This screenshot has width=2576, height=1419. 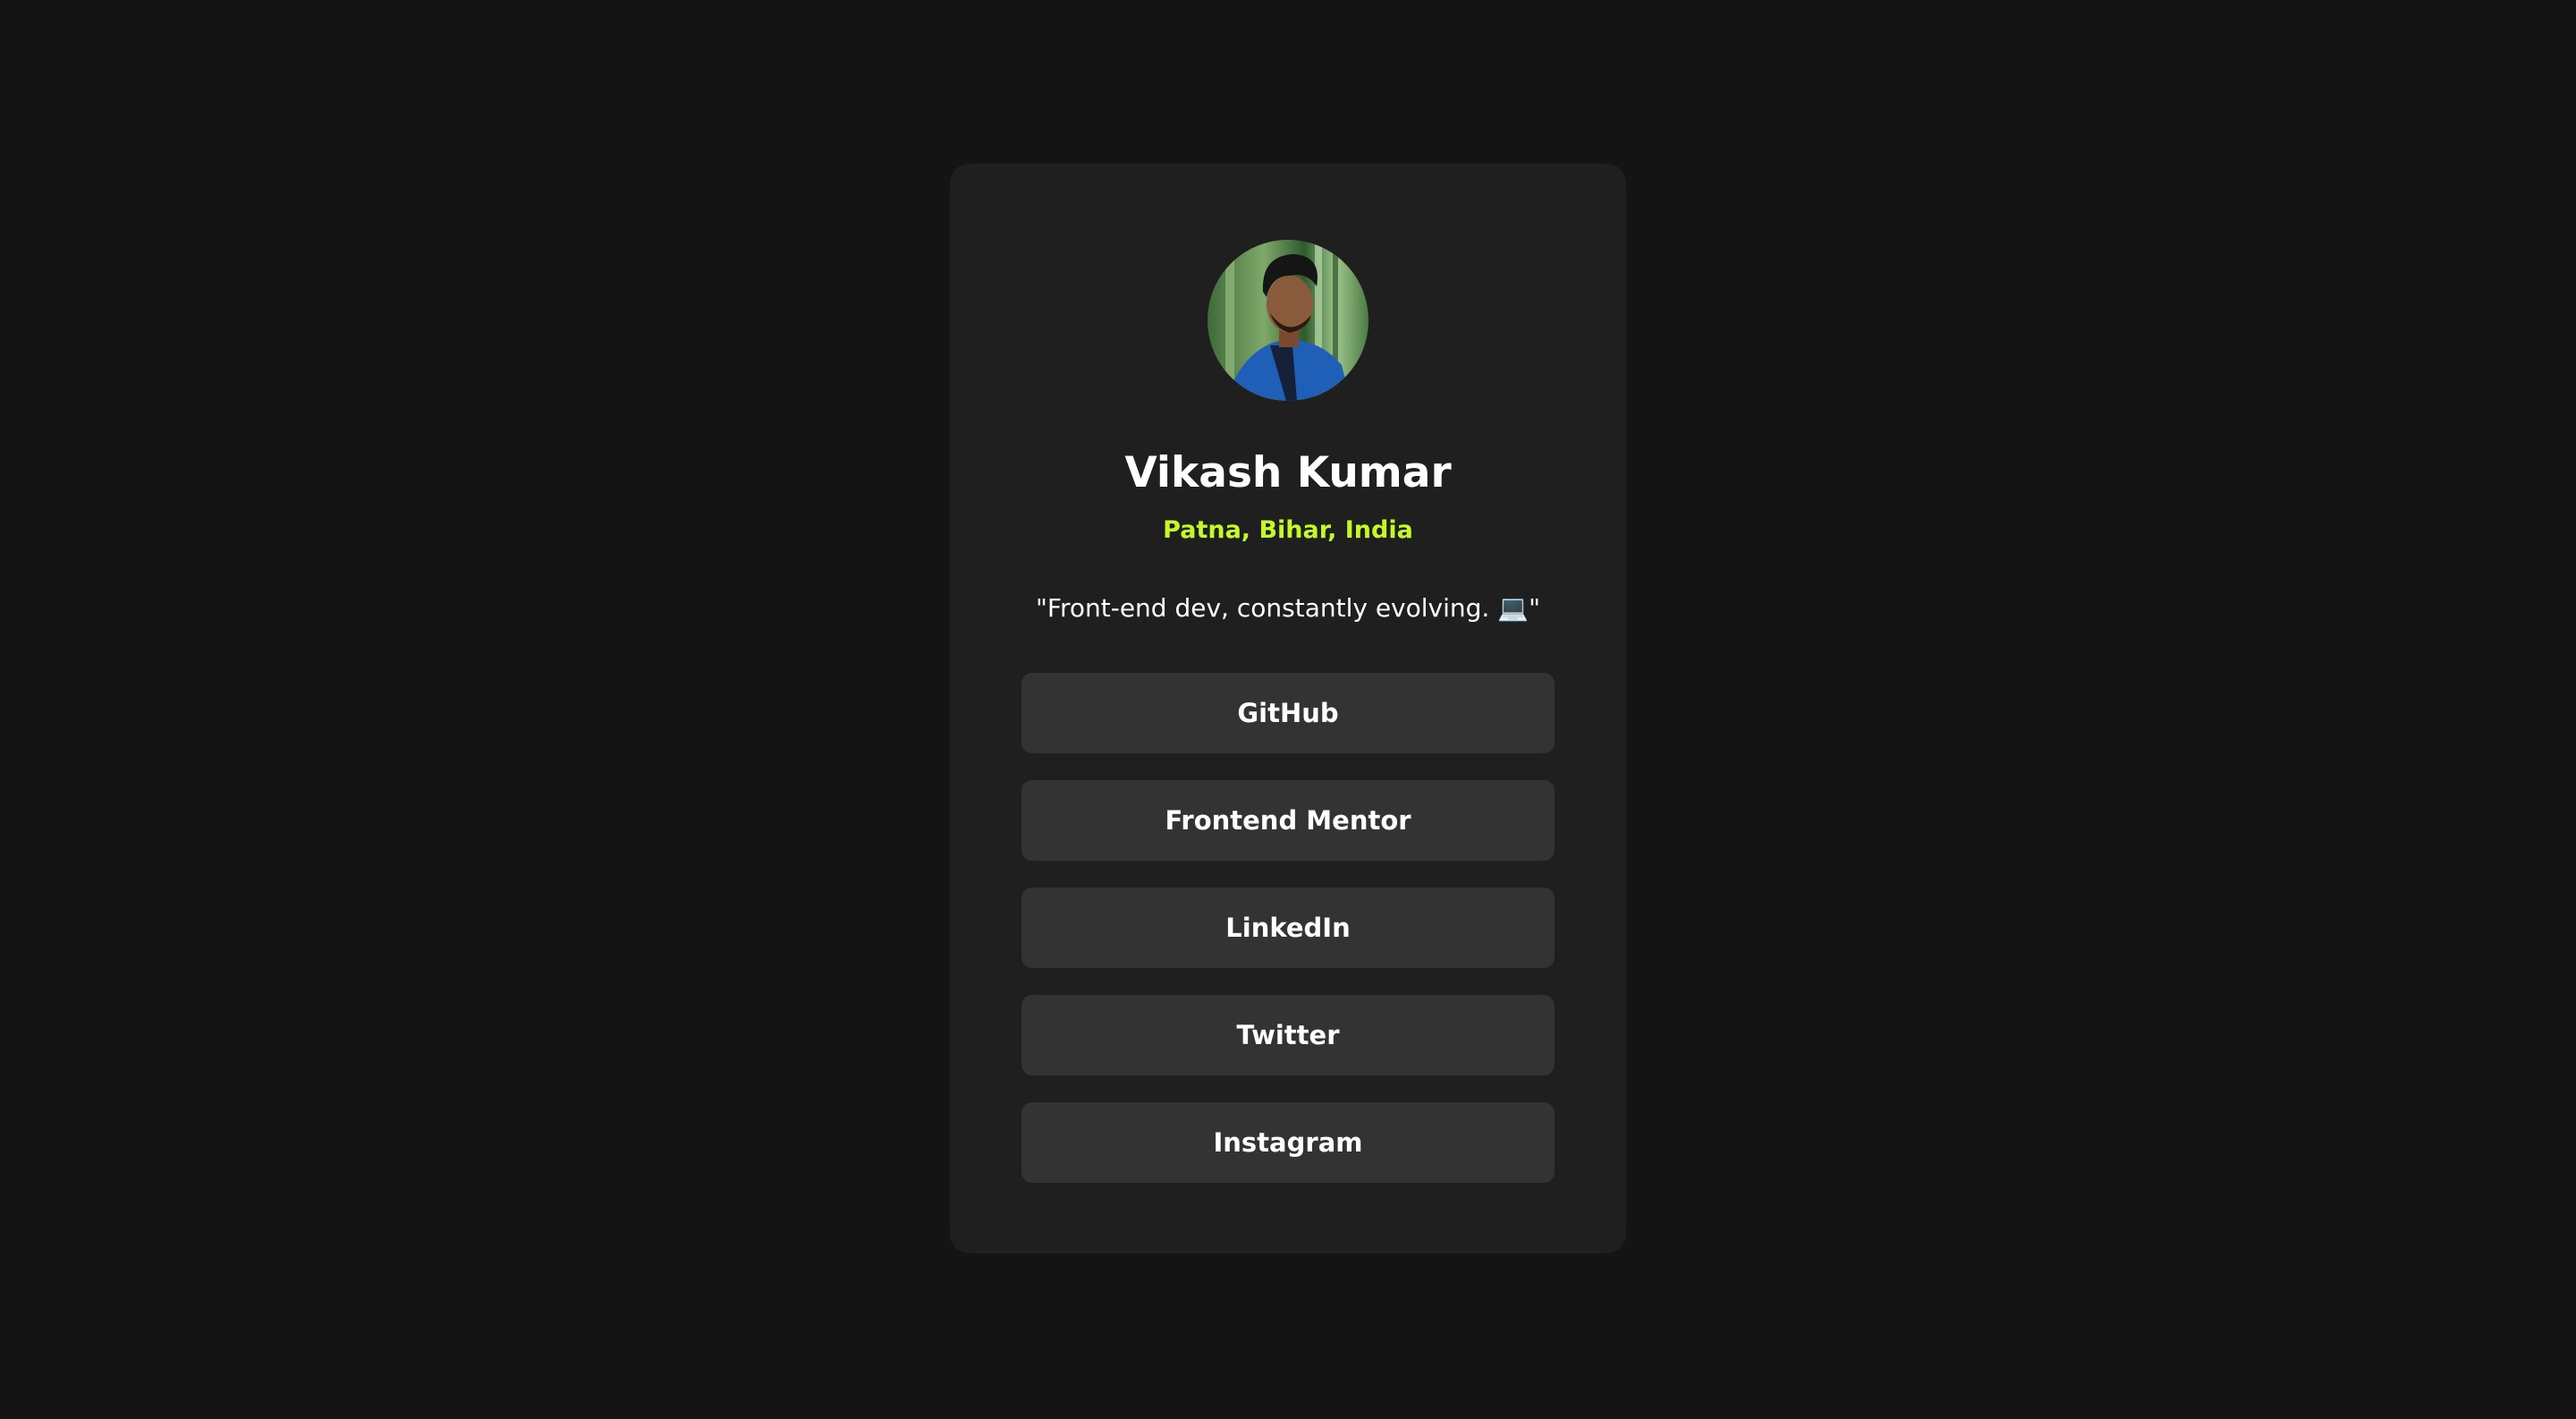 I want to click on linkedin-link-button: LinkedIn, so click(x=1288, y=928).